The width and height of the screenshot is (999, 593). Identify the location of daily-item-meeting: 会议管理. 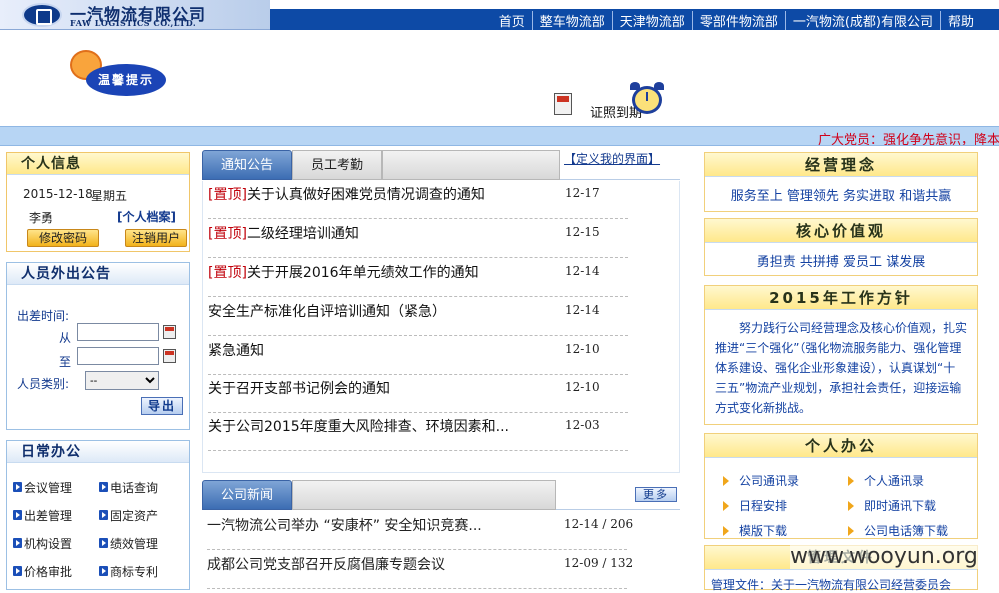
(56, 487).